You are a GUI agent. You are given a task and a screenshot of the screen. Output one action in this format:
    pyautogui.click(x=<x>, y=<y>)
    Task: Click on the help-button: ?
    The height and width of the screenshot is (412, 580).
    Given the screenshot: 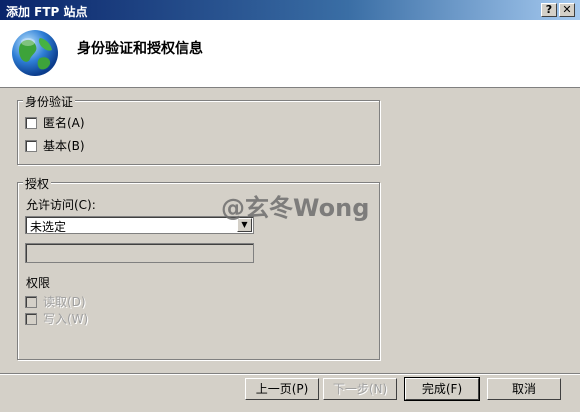 What is the action you would take?
    pyautogui.click(x=549, y=10)
    